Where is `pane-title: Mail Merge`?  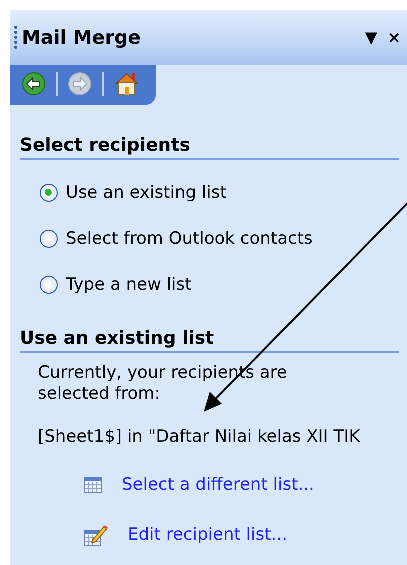 pane-title: Mail Merge is located at coordinates (82, 37).